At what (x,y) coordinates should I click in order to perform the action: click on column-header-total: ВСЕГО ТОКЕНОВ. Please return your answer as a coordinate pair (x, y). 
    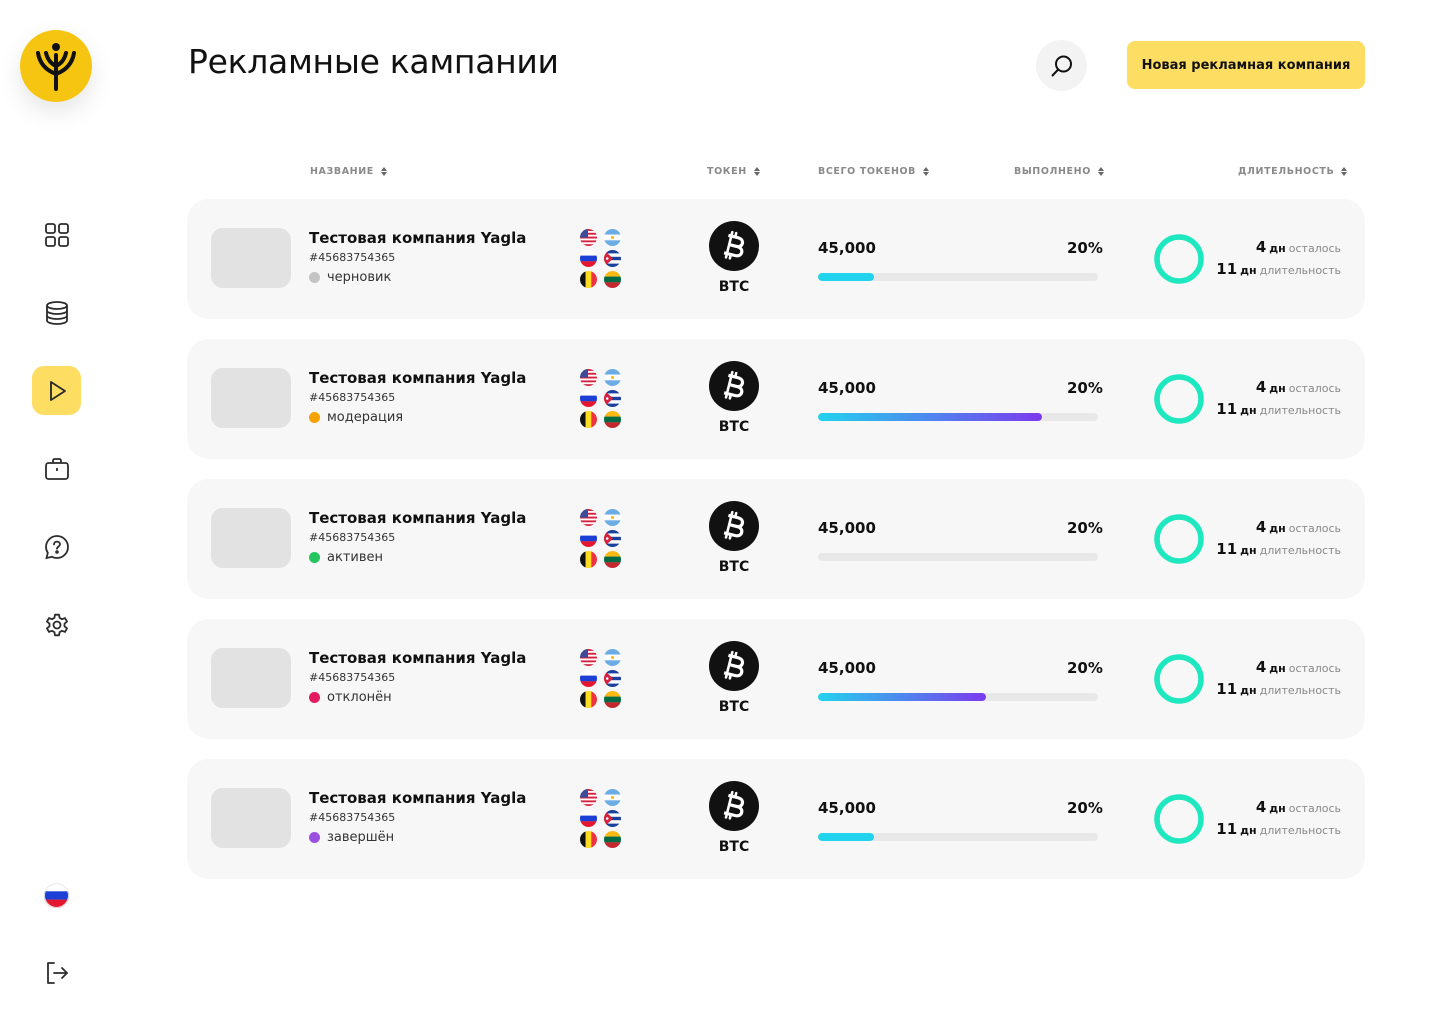
    Looking at the image, I should click on (874, 171).